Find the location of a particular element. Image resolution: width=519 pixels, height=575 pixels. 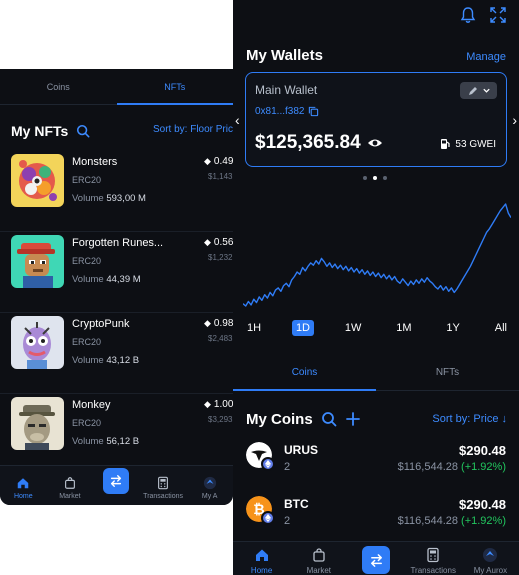

range-1h: 1H is located at coordinates (254, 328).